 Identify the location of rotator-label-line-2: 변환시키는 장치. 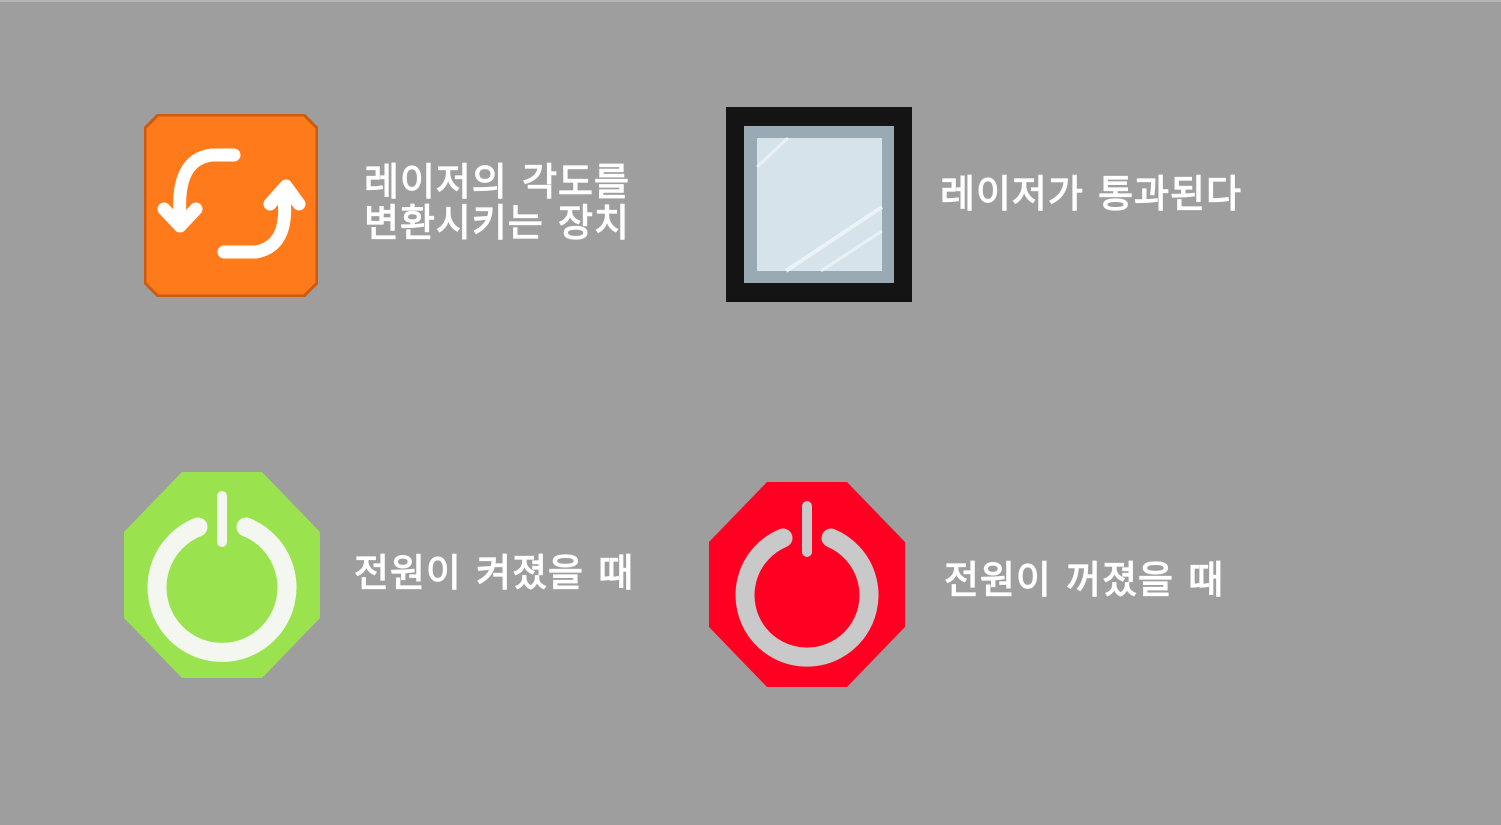
(497, 223).